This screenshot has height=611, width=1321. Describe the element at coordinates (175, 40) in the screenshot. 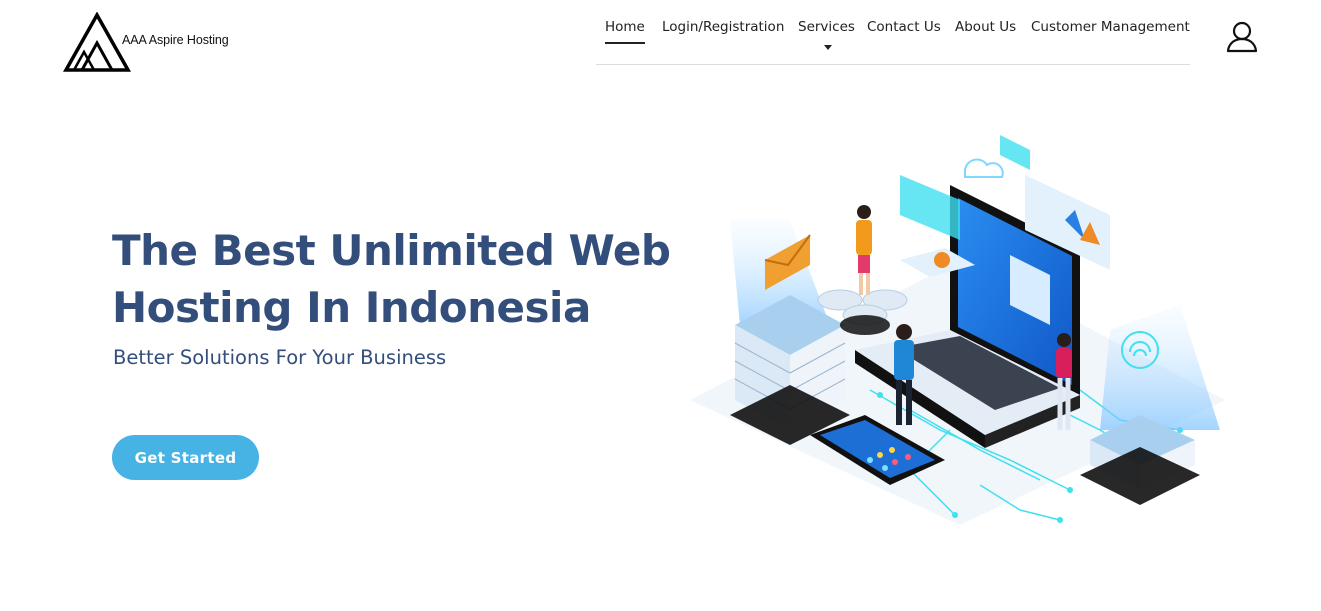

I see `brand-name: AAA Aspire Hosting` at that location.